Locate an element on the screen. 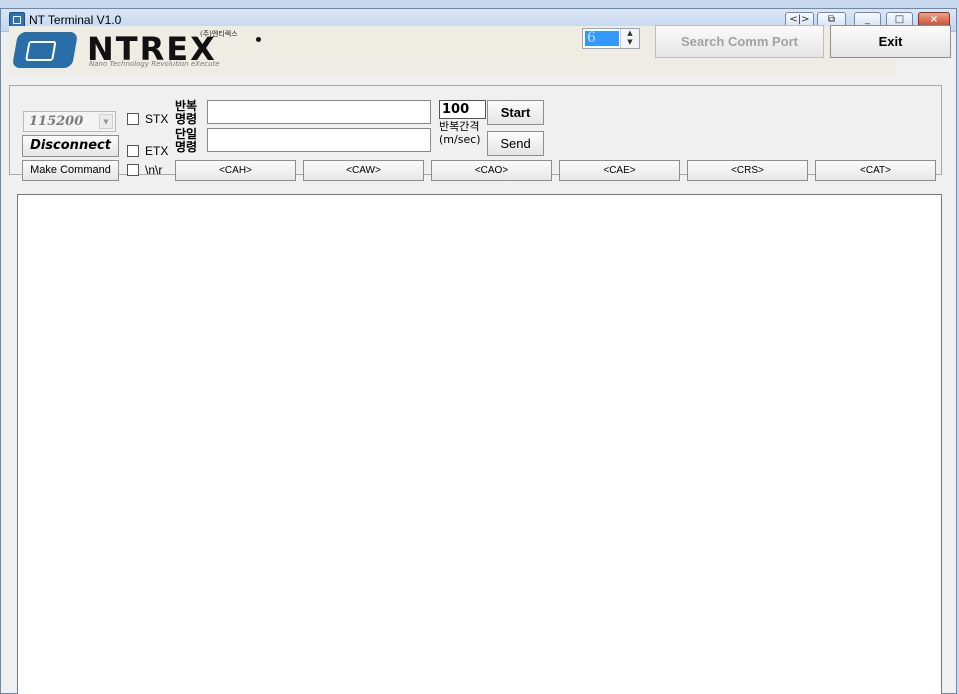  logo-dot is located at coordinates (258, 39).